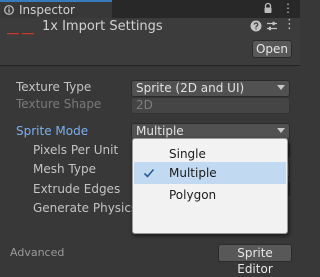 The height and width of the screenshot is (277, 320). What do you see at coordinates (255, 260) in the screenshot?
I see `sprite-editor-button: Sprite Editor` at bounding box center [255, 260].